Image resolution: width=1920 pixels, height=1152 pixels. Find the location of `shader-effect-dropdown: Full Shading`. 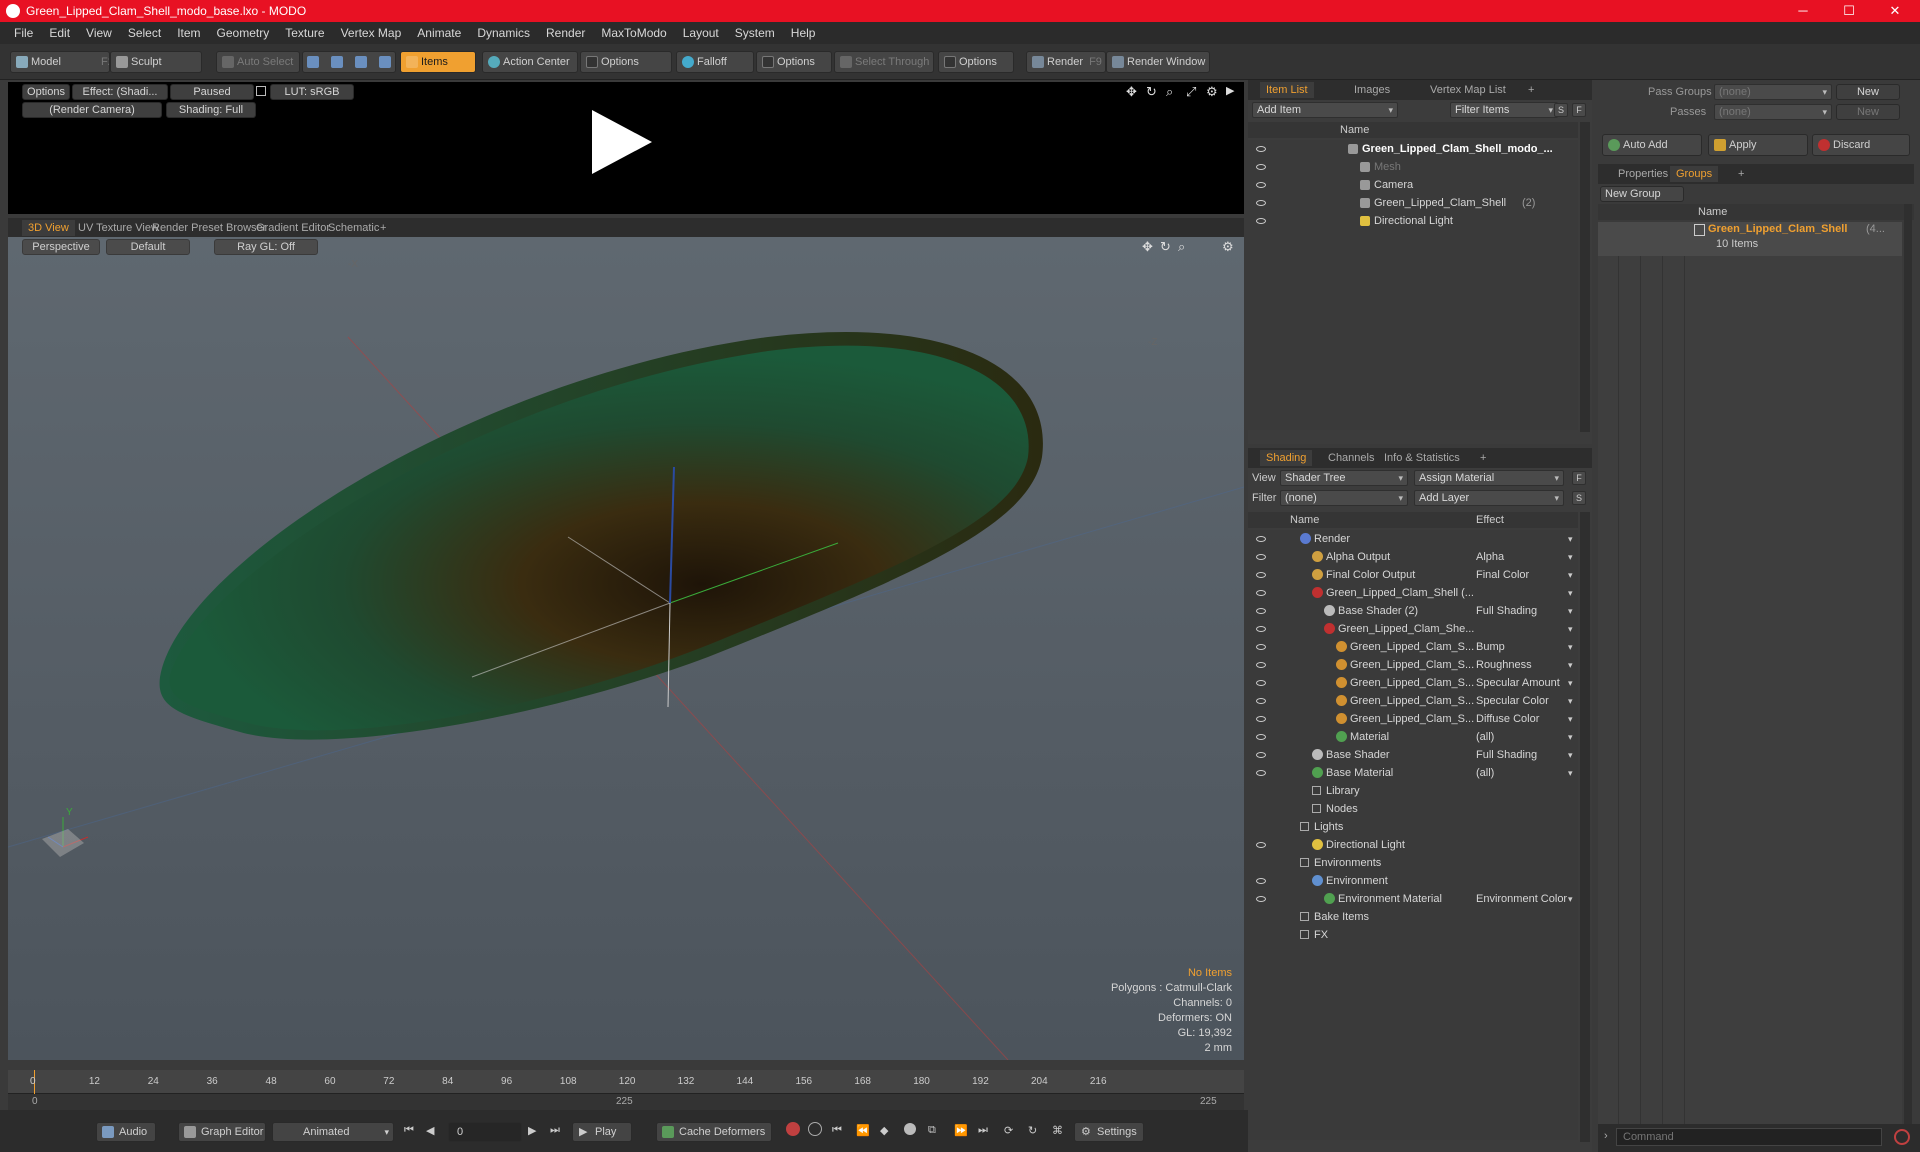

shader-effect-dropdown: Full Shading is located at coordinates (1524, 611).